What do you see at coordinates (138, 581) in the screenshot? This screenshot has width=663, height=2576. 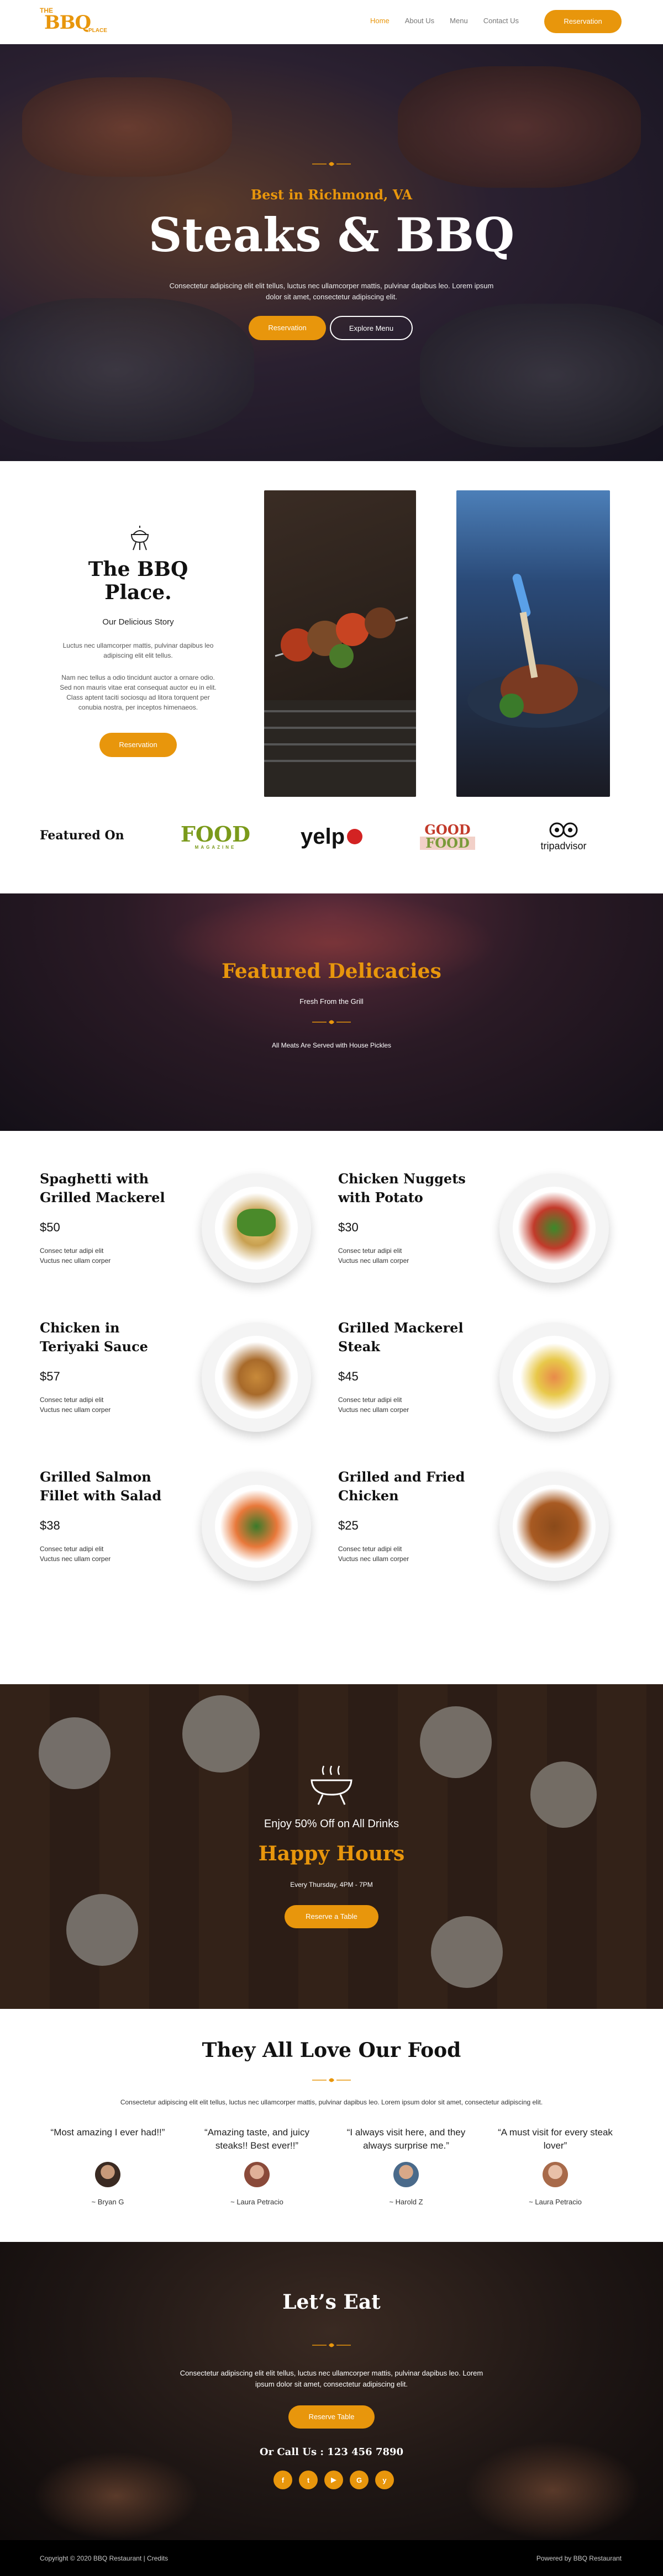 I see `about-title: The BBQ Place.` at bounding box center [138, 581].